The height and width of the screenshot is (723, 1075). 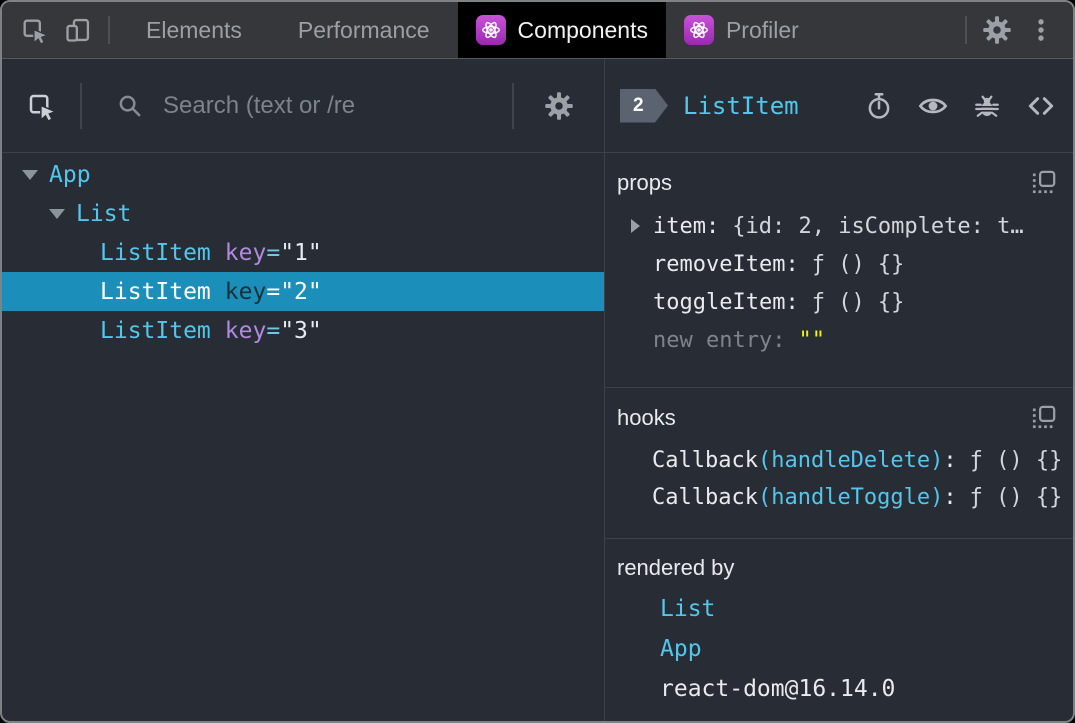 What do you see at coordinates (646, 417) in the screenshot?
I see `hooks-title: hooks` at bounding box center [646, 417].